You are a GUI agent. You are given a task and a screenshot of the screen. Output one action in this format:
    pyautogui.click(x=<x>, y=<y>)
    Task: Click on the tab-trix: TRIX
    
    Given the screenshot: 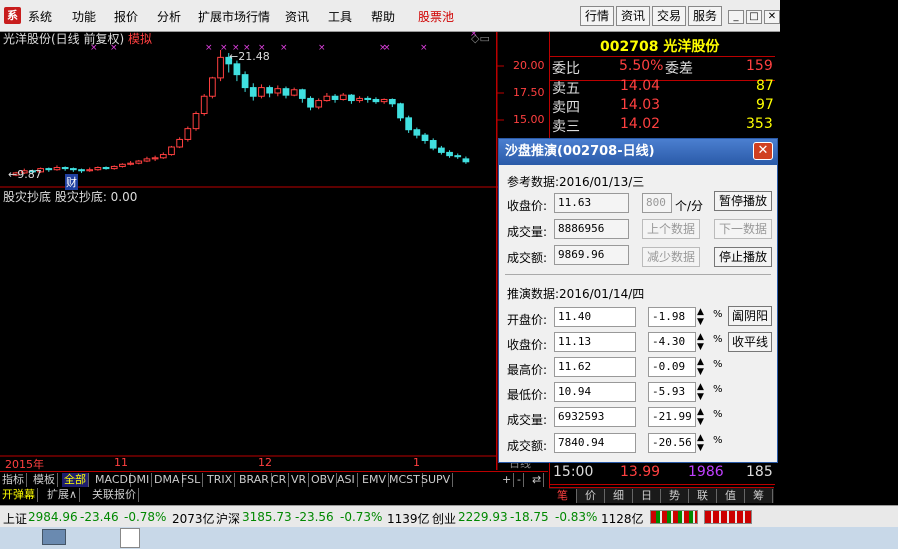 What is the action you would take?
    pyautogui.click(x=220, y=480)
    